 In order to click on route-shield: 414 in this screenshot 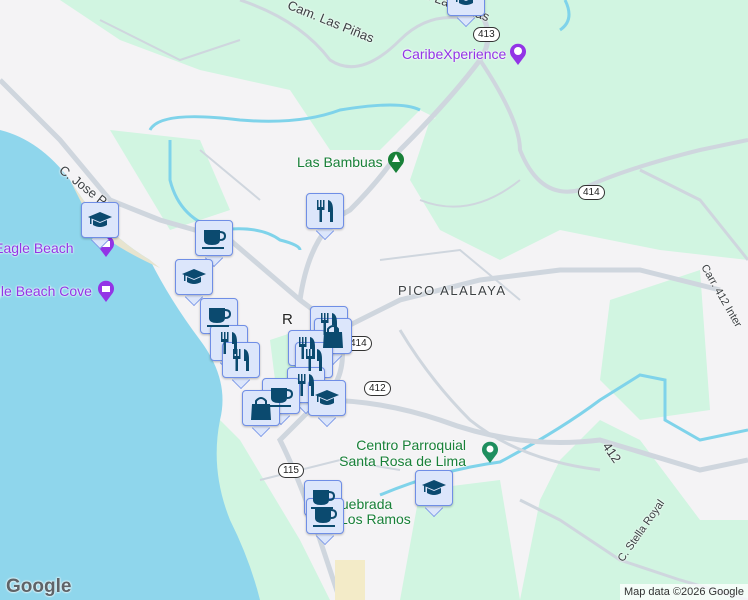, I will do `click(591, 192)`.